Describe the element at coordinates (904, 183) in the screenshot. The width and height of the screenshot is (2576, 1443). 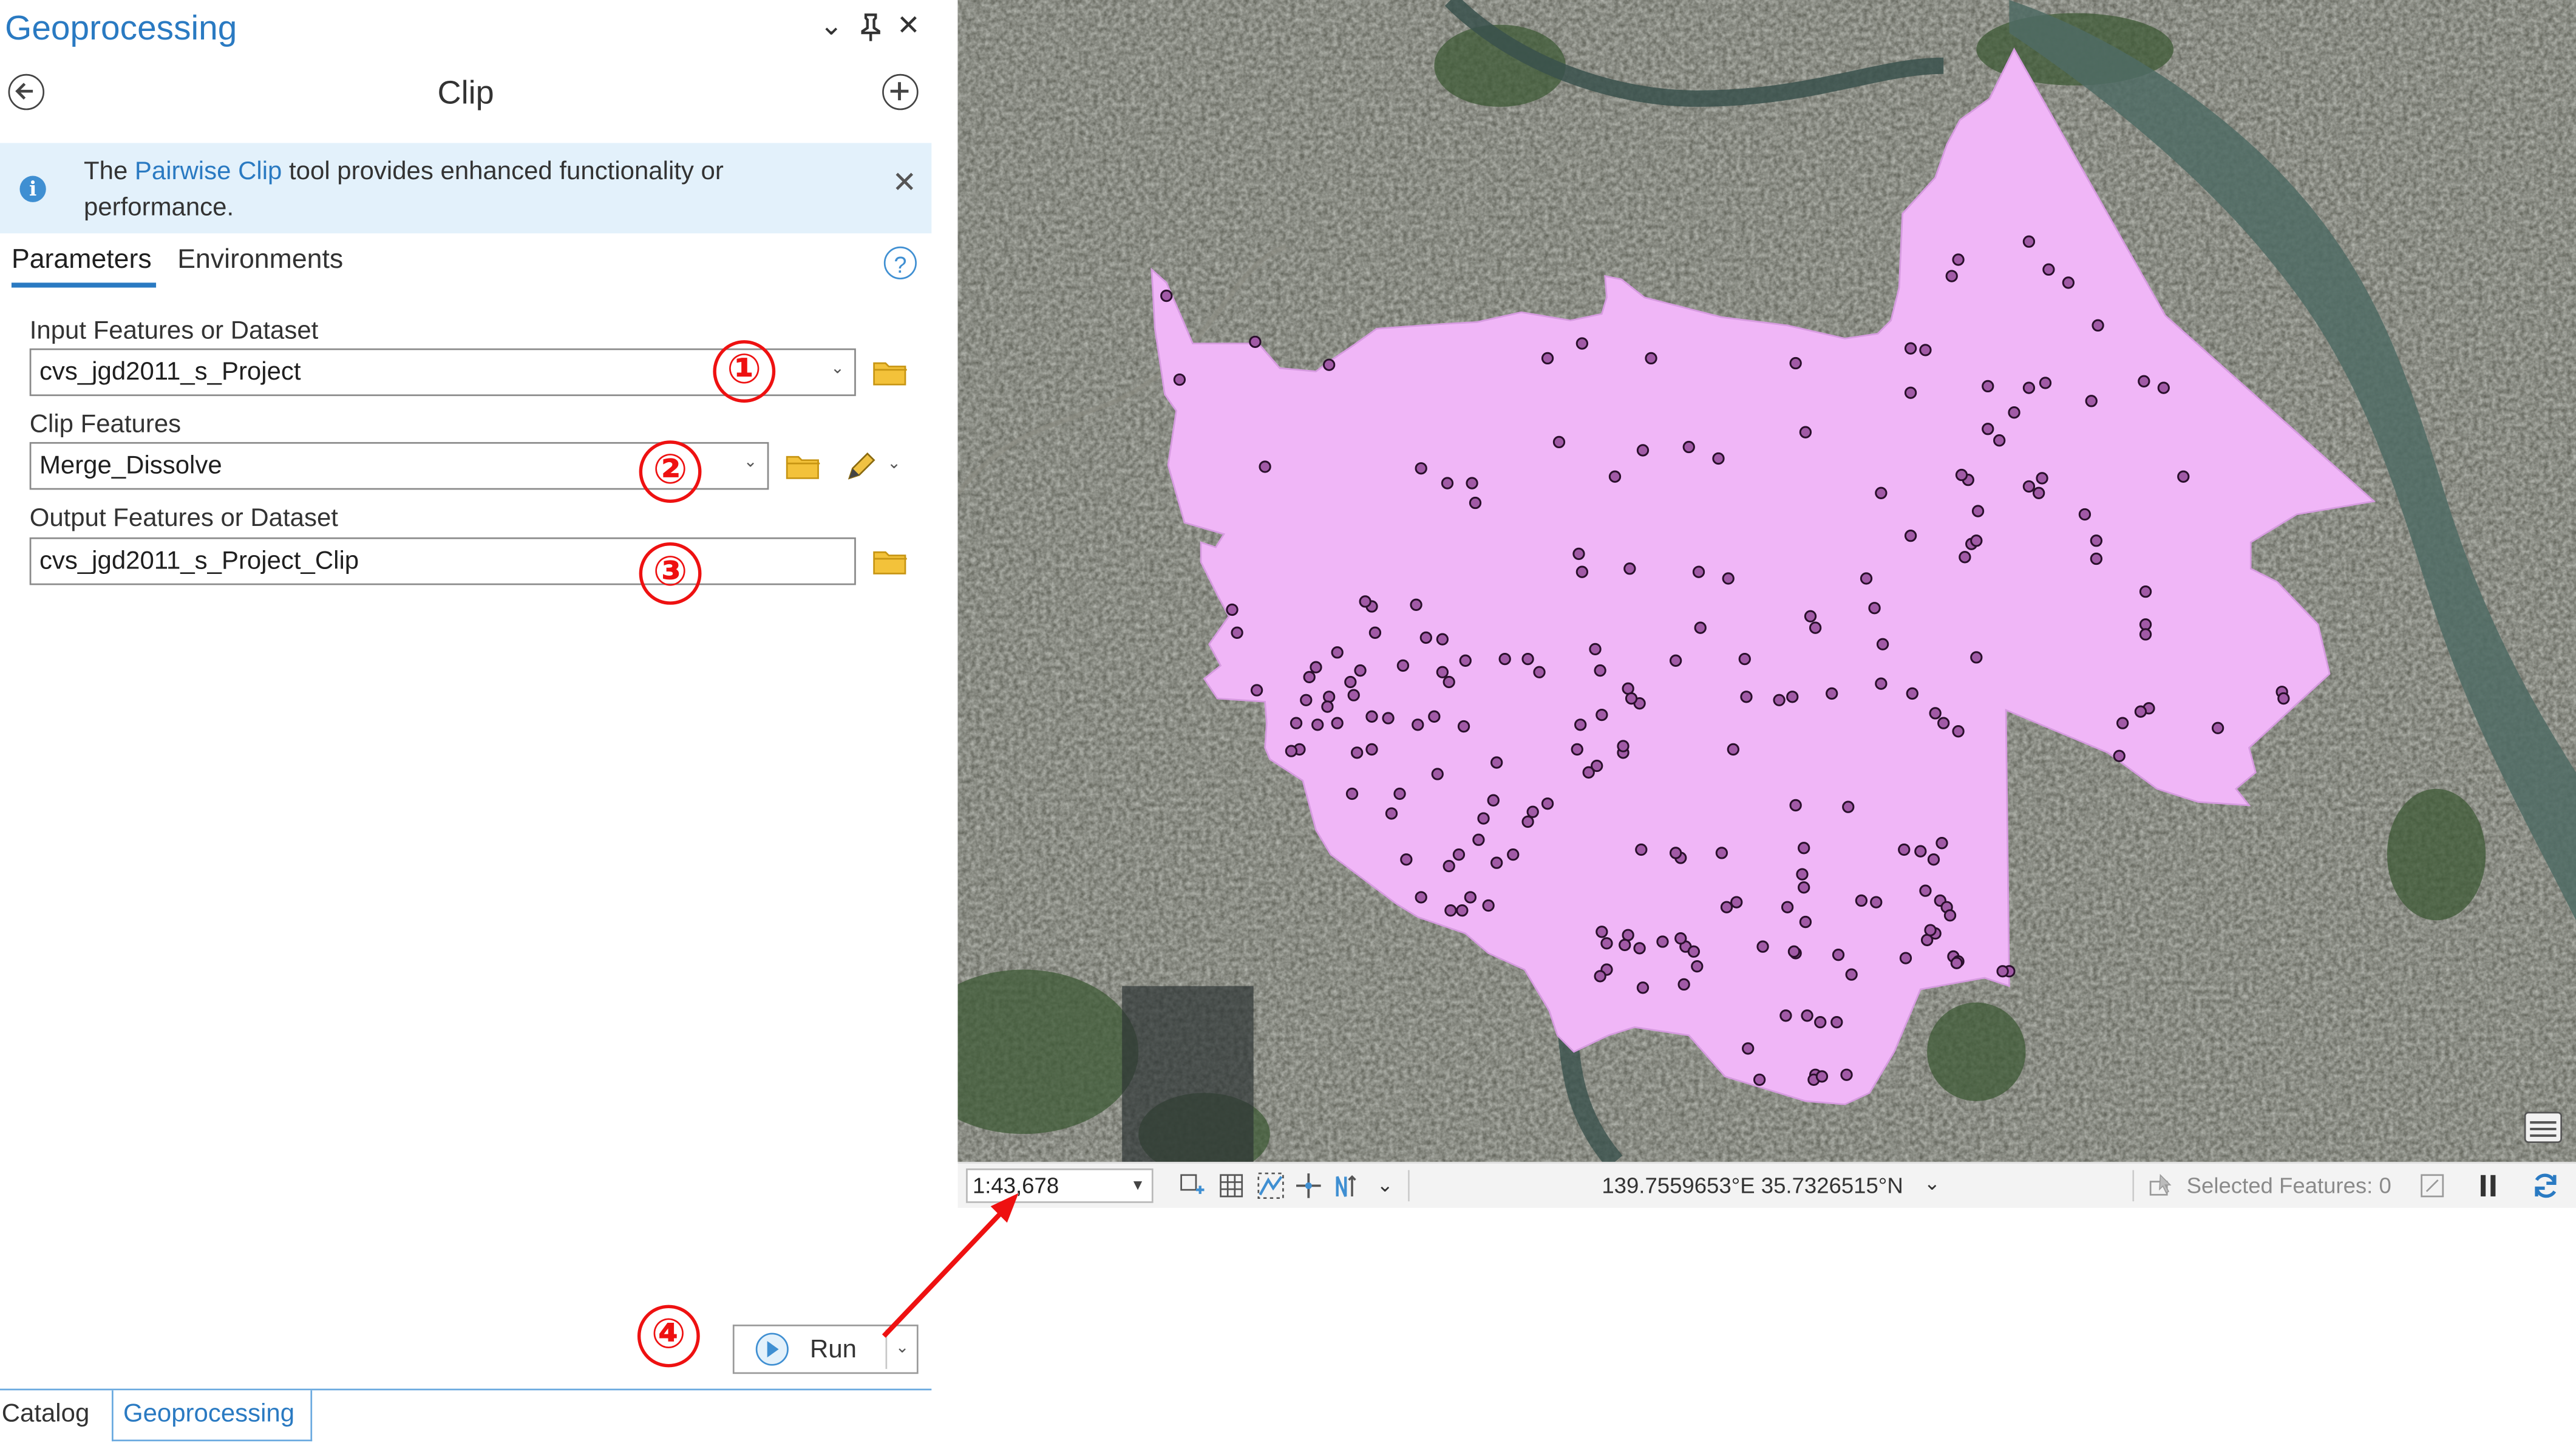
I see `close-icon: ✕` at that location.